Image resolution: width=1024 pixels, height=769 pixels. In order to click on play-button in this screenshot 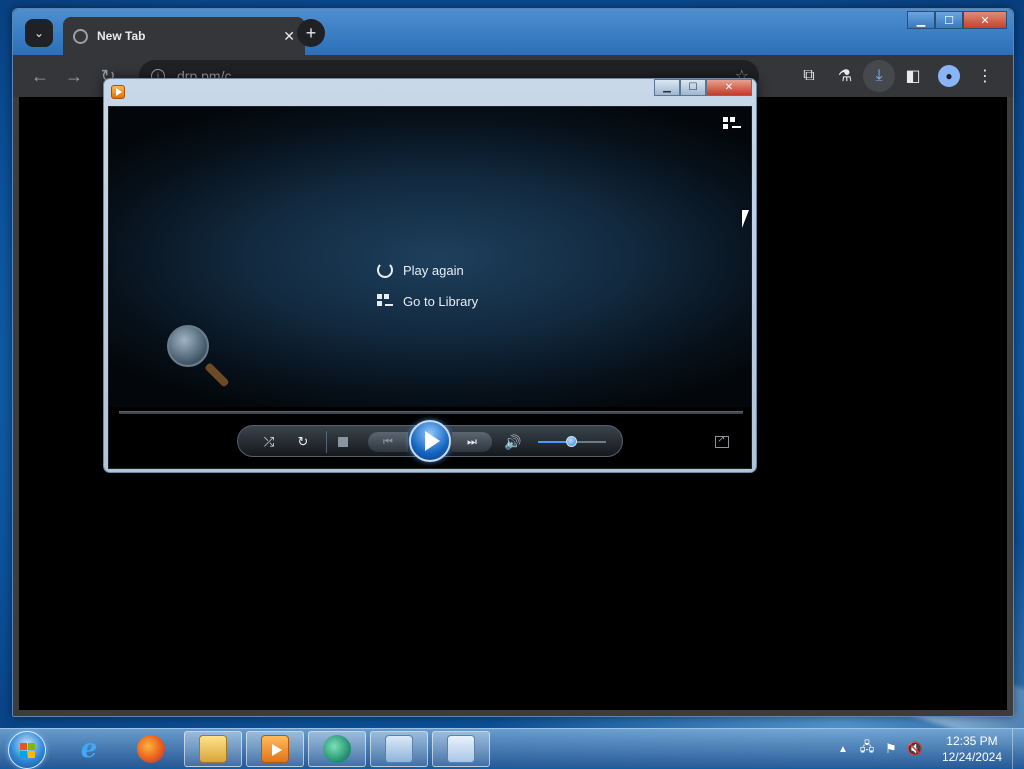, I will do `click(430, 441)`.